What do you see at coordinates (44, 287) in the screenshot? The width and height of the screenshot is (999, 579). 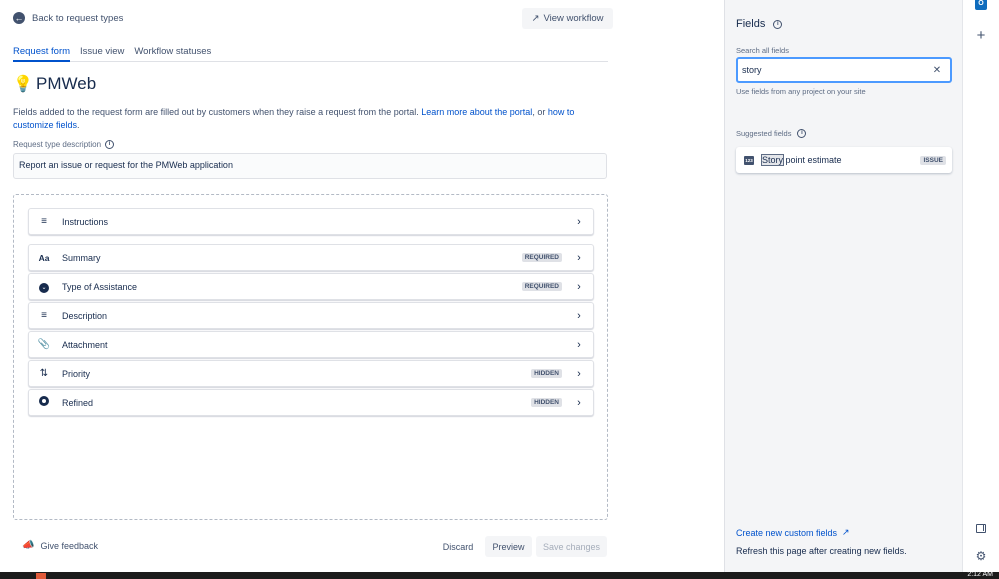 I see `dropdown-circle-icon: ⌄` at bounding box center [44, 287].